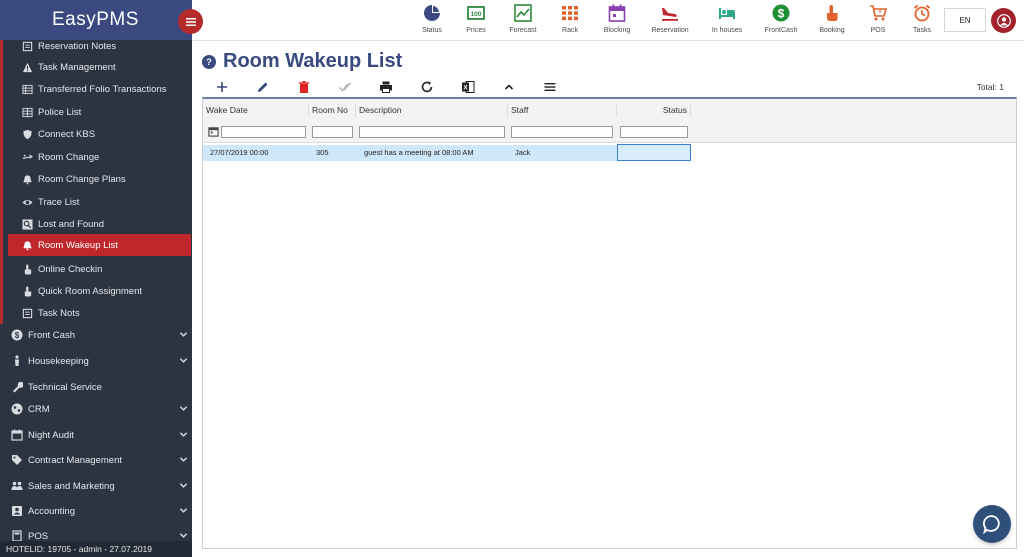  What do you see at coordinates (96, 435) in the screenshot?
I see `sidebar-group-night-audit: Night Audit` at bounding box center [96, 435].